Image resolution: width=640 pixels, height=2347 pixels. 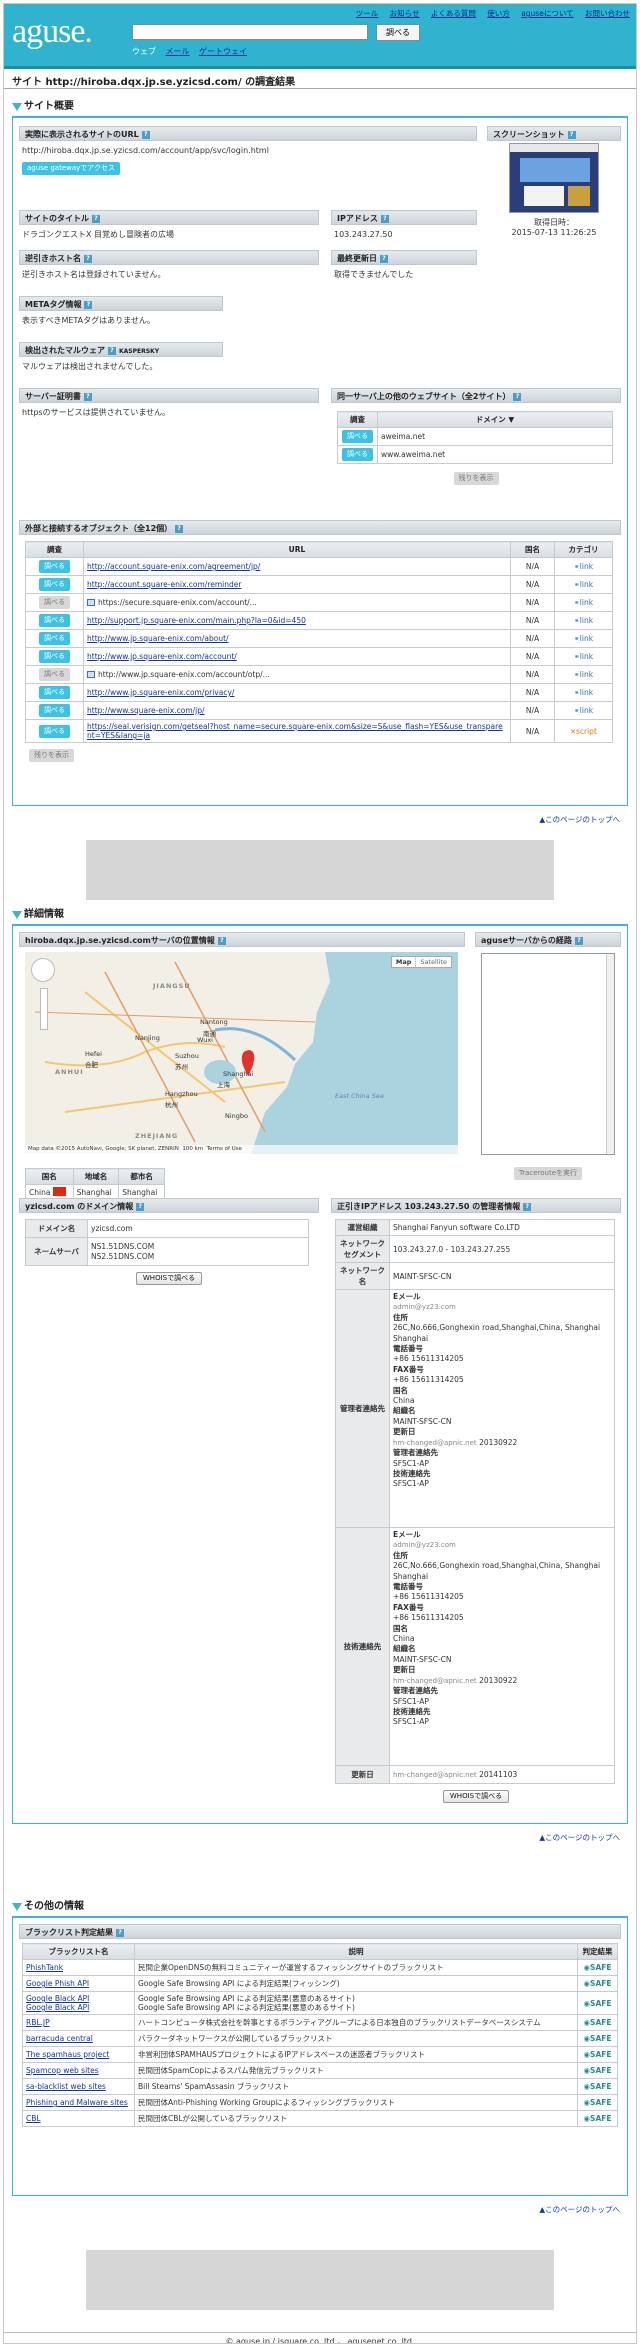 I want to click on map-pan-control, so click(x=43, y=970).